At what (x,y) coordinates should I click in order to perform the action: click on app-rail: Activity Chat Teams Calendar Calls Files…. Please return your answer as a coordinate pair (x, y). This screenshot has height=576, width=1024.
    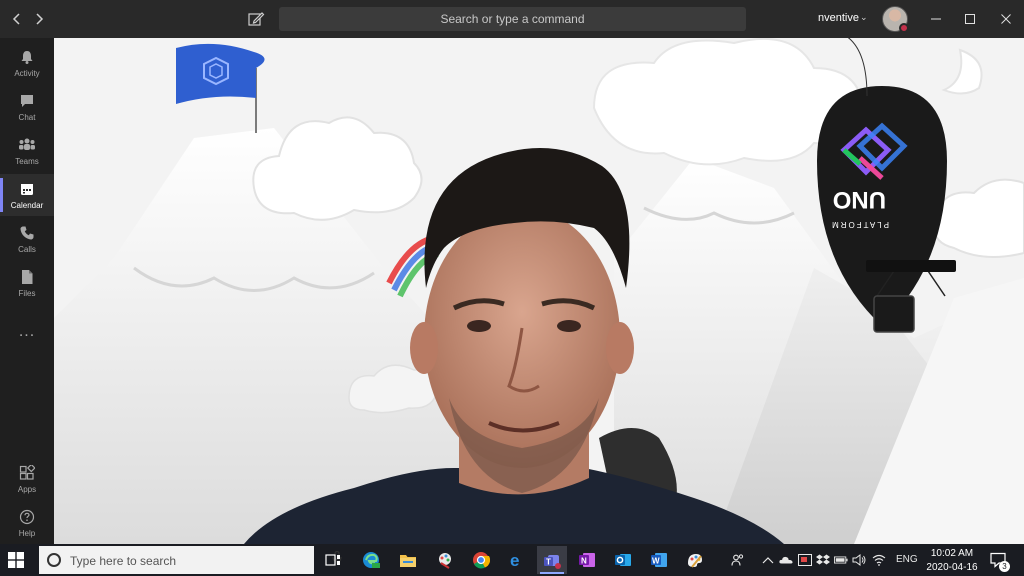
    Looking at the image, I should click on (27, 291).